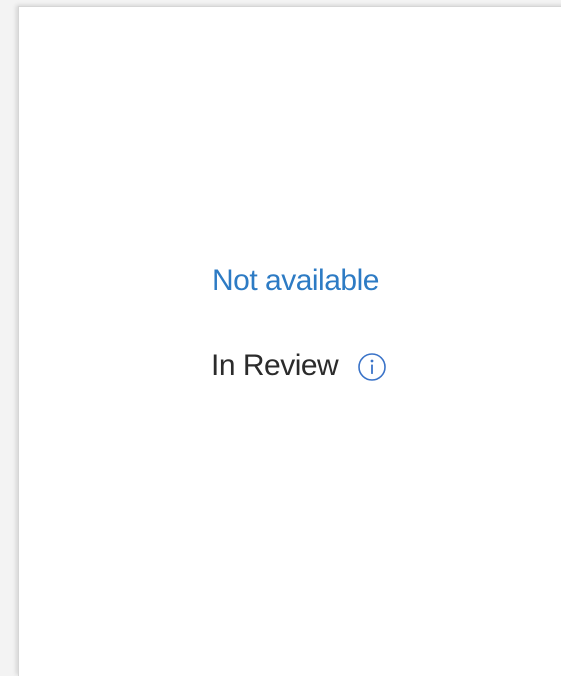 Image resolution: width=561 pixels, height=676 pixels. Describe the element at coordinates (295, 281) in the screenshot. I see `not-available-link: Not available` at that location.